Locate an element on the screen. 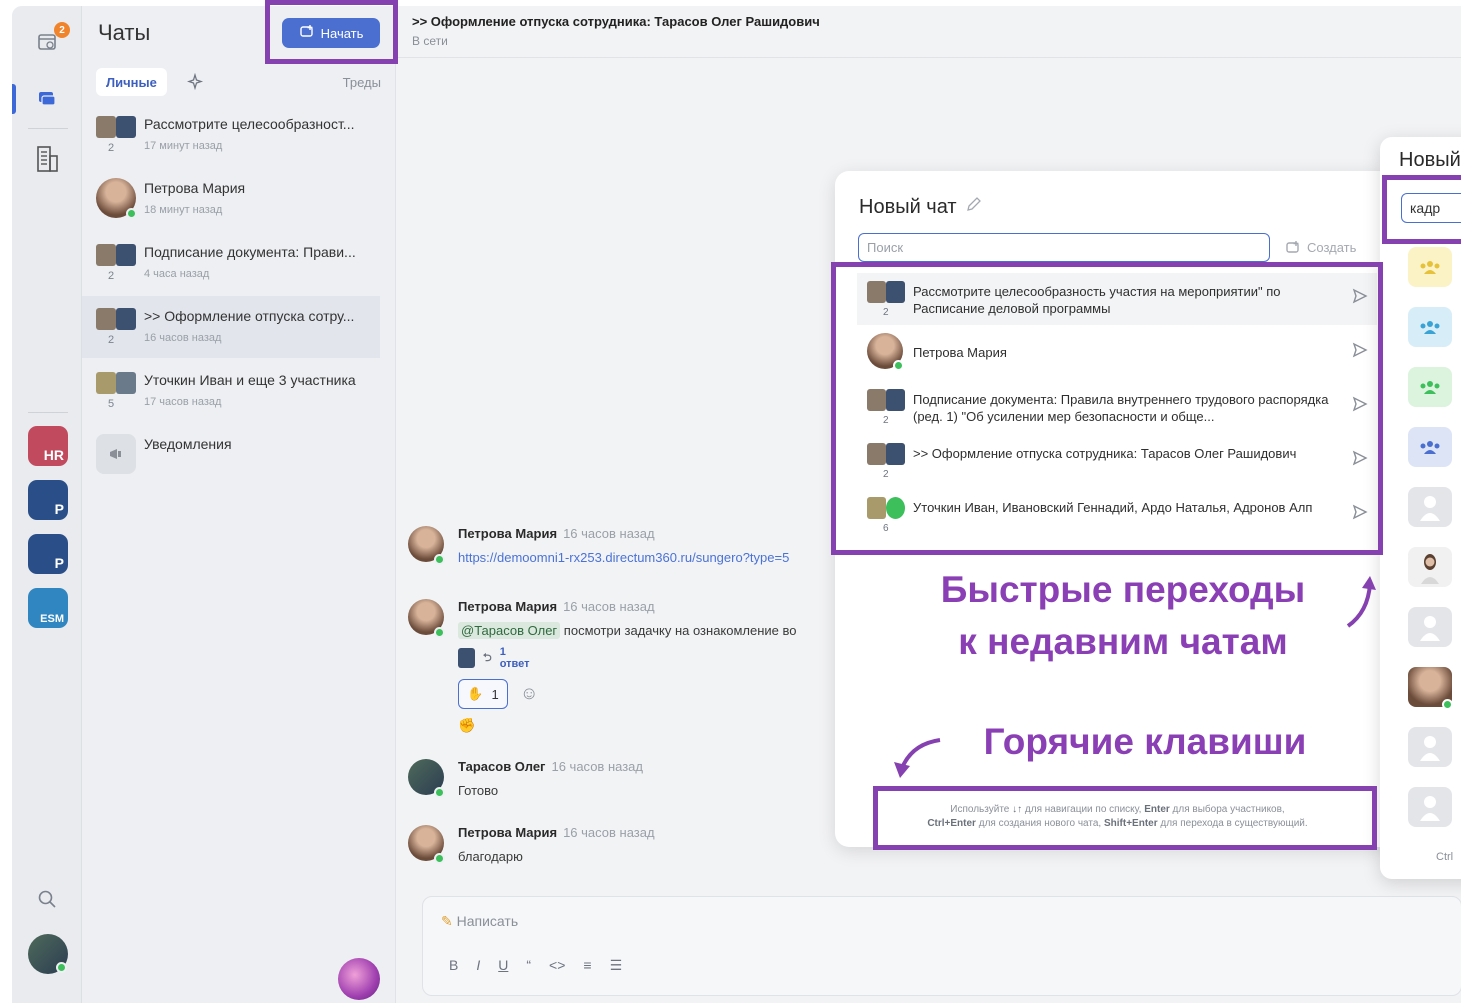  create-chat-button: Создать is located at coordinates (1320, 247).